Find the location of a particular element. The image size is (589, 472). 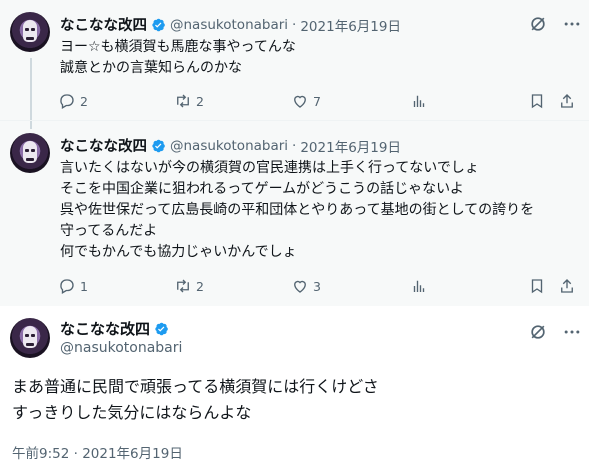

like-count: 7 is located at coordinates (317, 101).